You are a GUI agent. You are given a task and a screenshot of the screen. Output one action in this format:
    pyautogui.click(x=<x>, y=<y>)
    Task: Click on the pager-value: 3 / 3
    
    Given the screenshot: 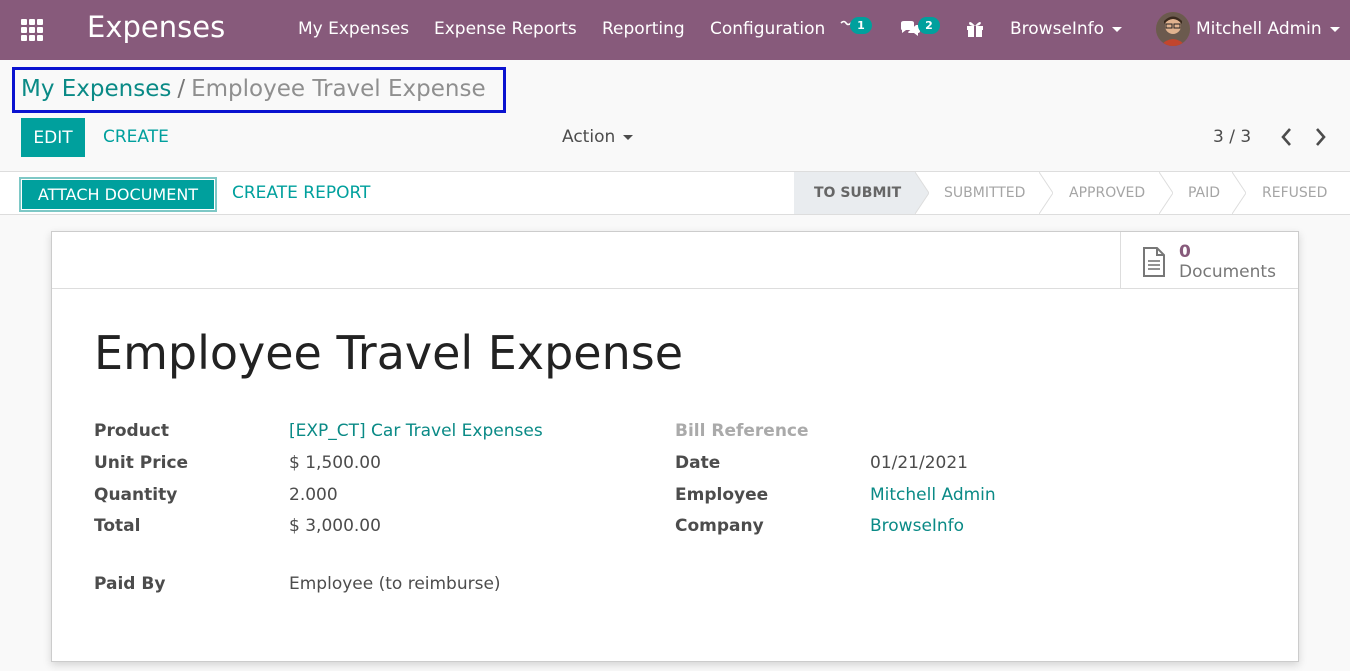 What is the action you would take?
    pyautogui.click(x=1232, y=137)
    